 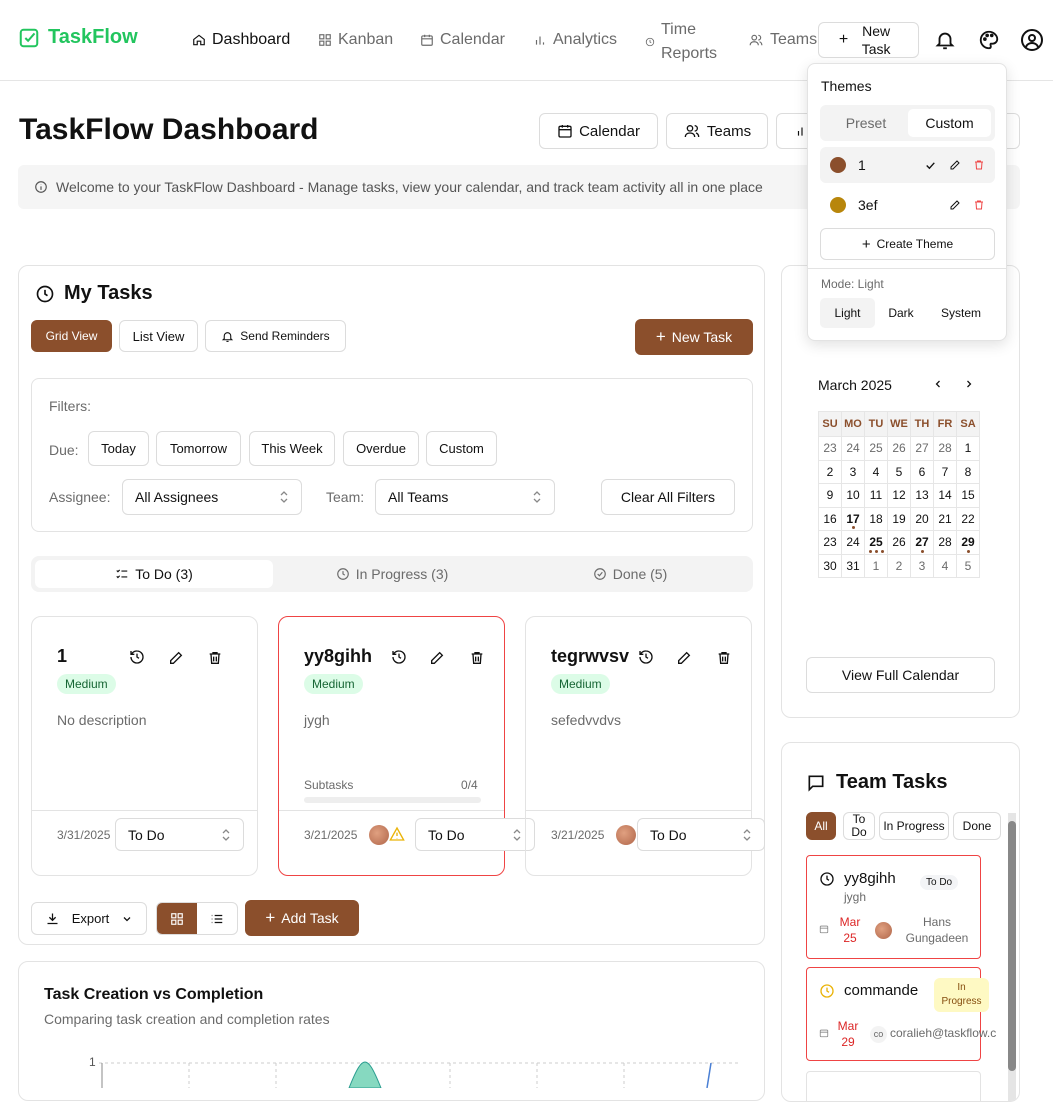 I want to click on calendar-day: 16, so click(x=830, y=518).